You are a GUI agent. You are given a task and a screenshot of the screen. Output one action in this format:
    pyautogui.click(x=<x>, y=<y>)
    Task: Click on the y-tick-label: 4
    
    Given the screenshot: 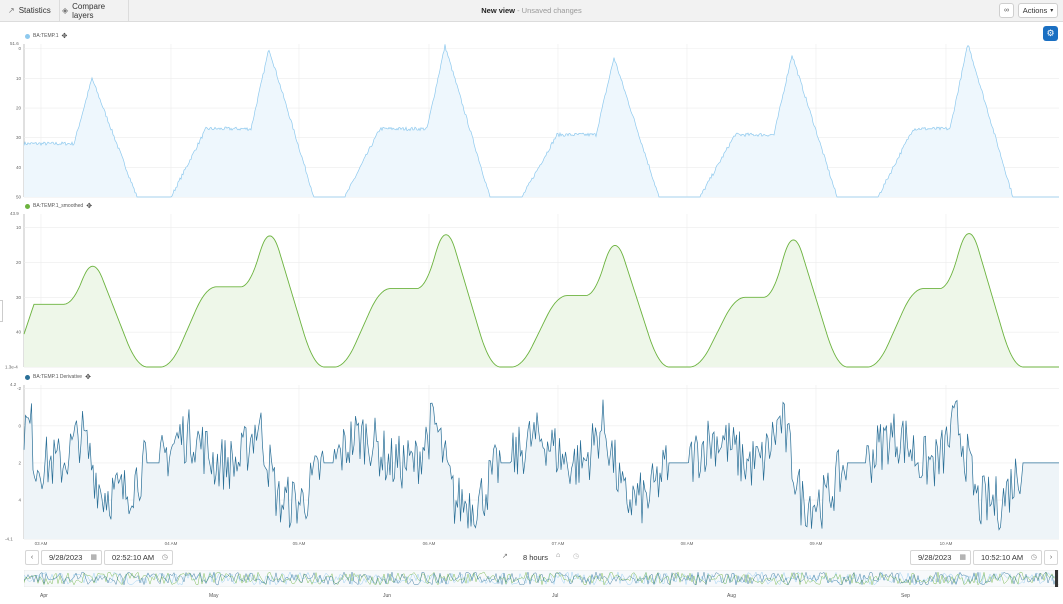 What is the action you would take?
    pyautogui.click(x=19, y=500)
    